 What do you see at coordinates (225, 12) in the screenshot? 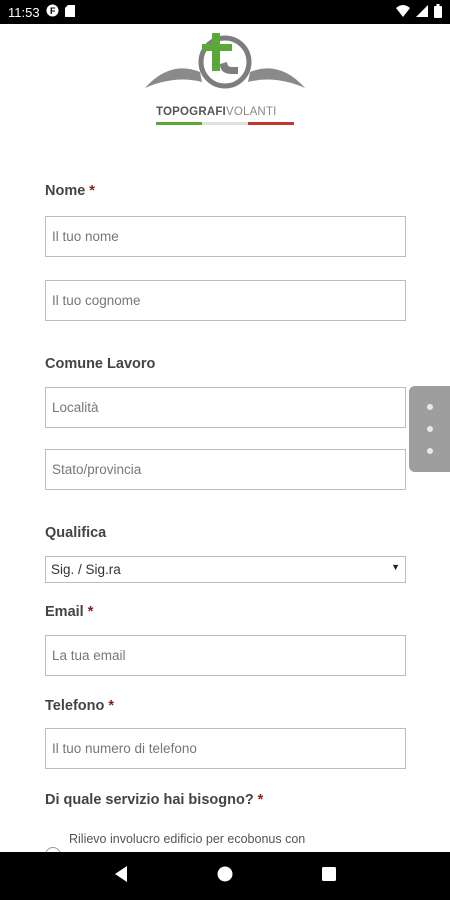
I see `status-bar: 11:53 F` at bounding box center [225, 12].